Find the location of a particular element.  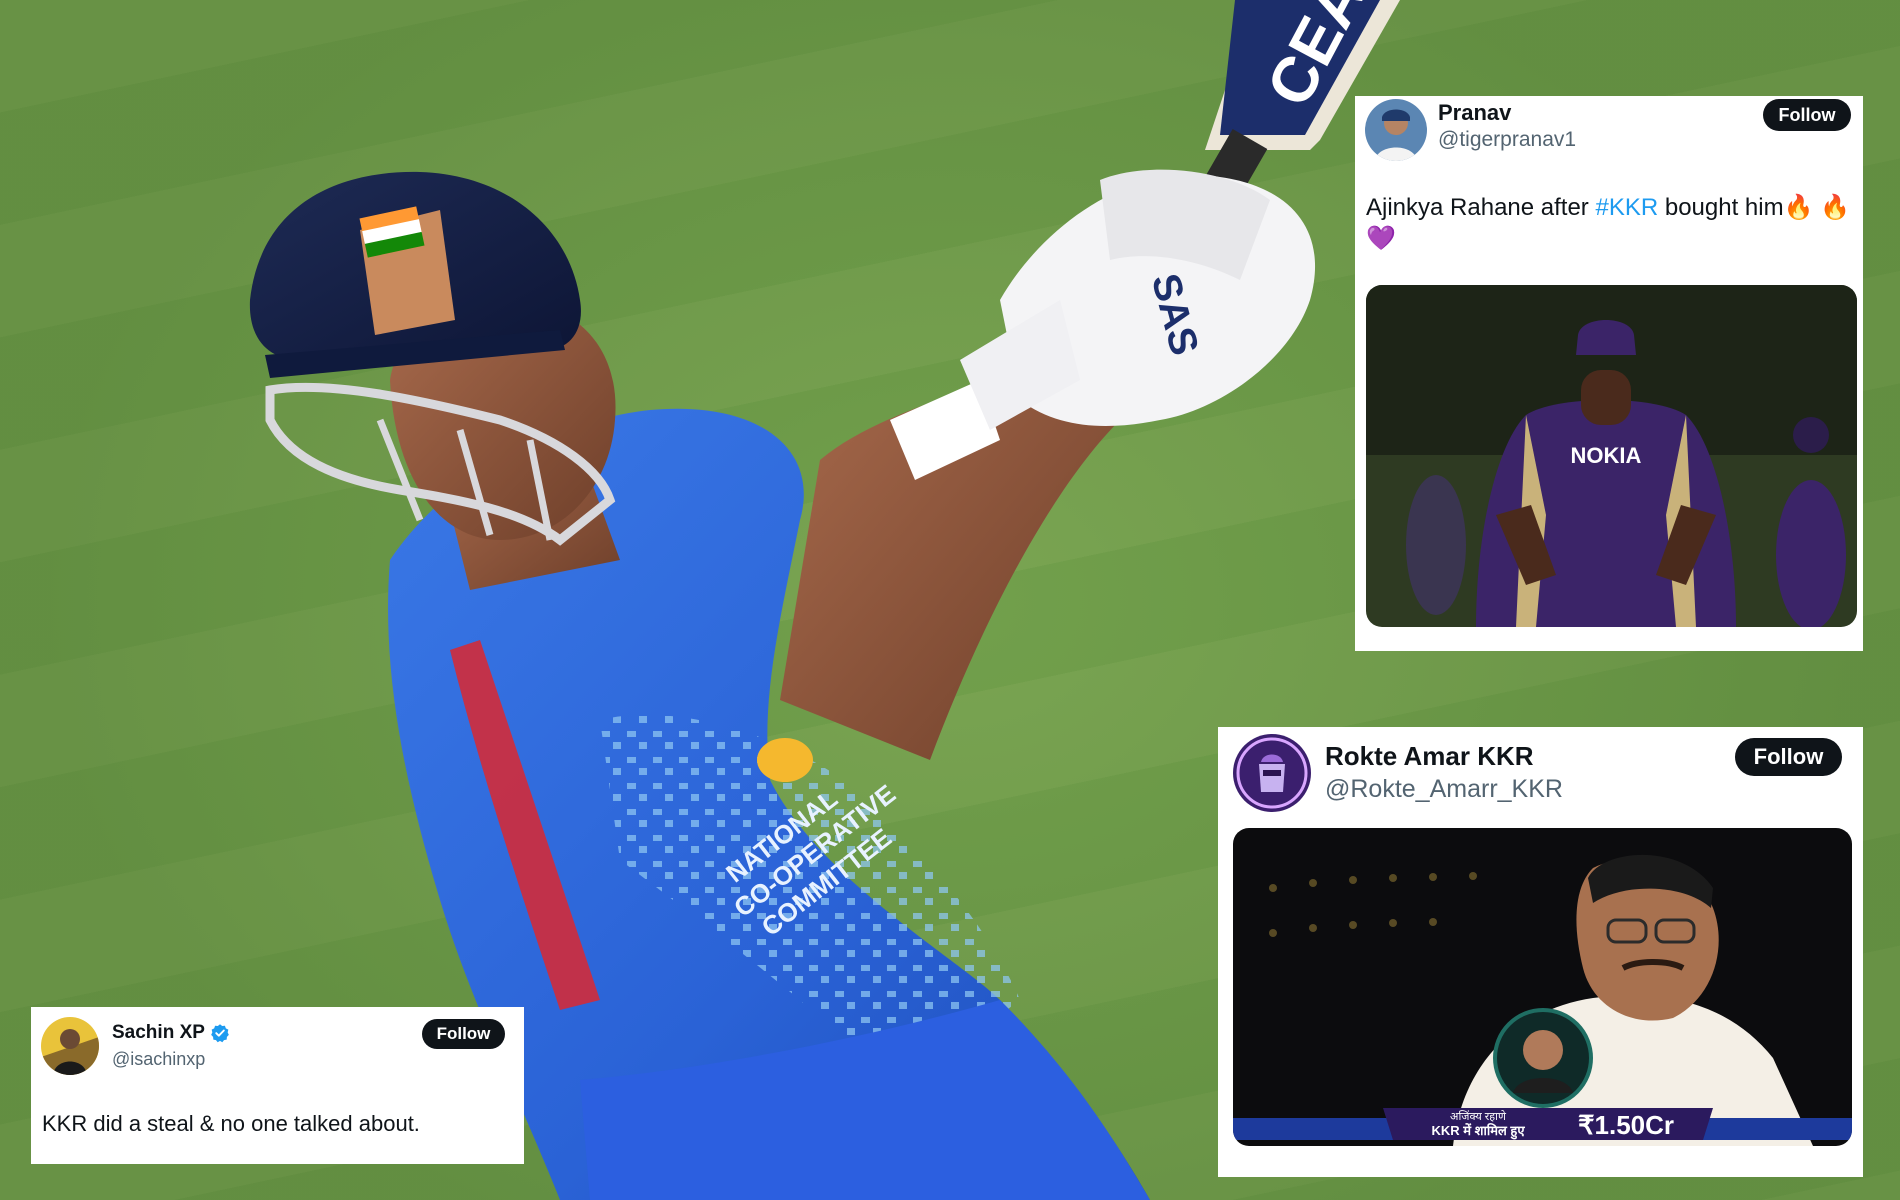

display-name: Pranav is located at coordinates (1474, 113).